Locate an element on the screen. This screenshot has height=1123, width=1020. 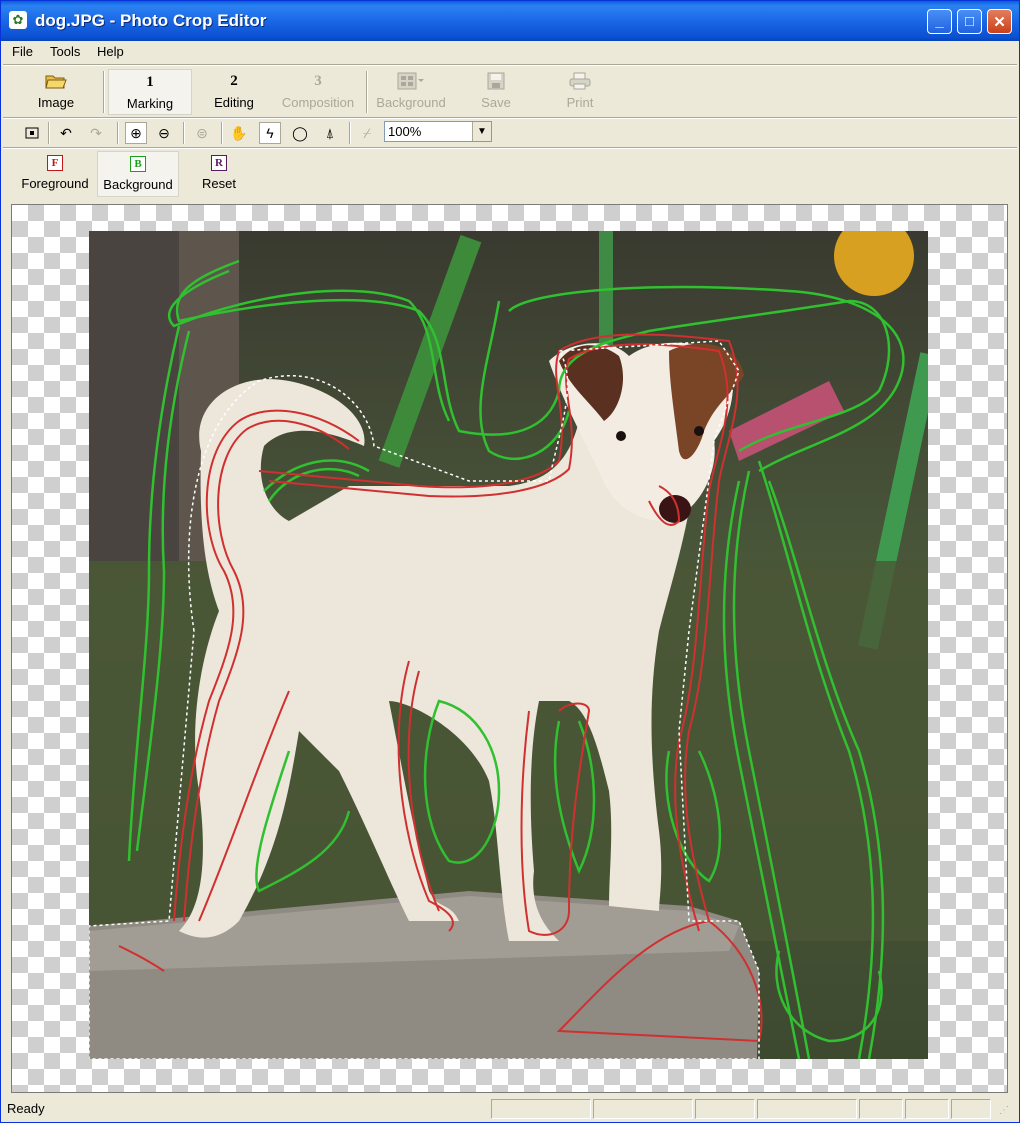
foreground-button: F Foreground is located at coordinates (55, 174).